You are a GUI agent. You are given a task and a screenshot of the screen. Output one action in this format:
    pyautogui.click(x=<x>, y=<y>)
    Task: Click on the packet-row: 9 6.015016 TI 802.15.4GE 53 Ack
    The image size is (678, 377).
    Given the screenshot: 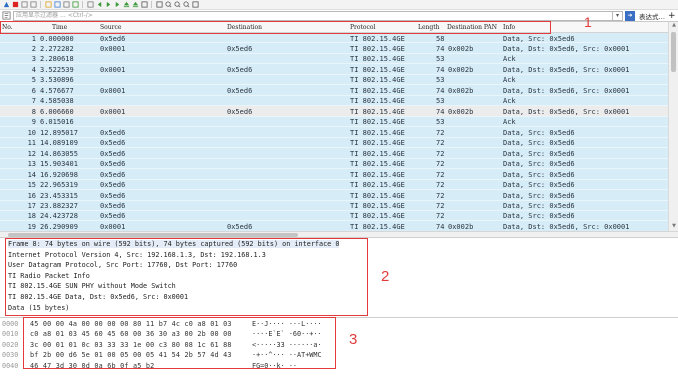 What is the action you would take?
    pyautogui.click(x=334, y=122)
    